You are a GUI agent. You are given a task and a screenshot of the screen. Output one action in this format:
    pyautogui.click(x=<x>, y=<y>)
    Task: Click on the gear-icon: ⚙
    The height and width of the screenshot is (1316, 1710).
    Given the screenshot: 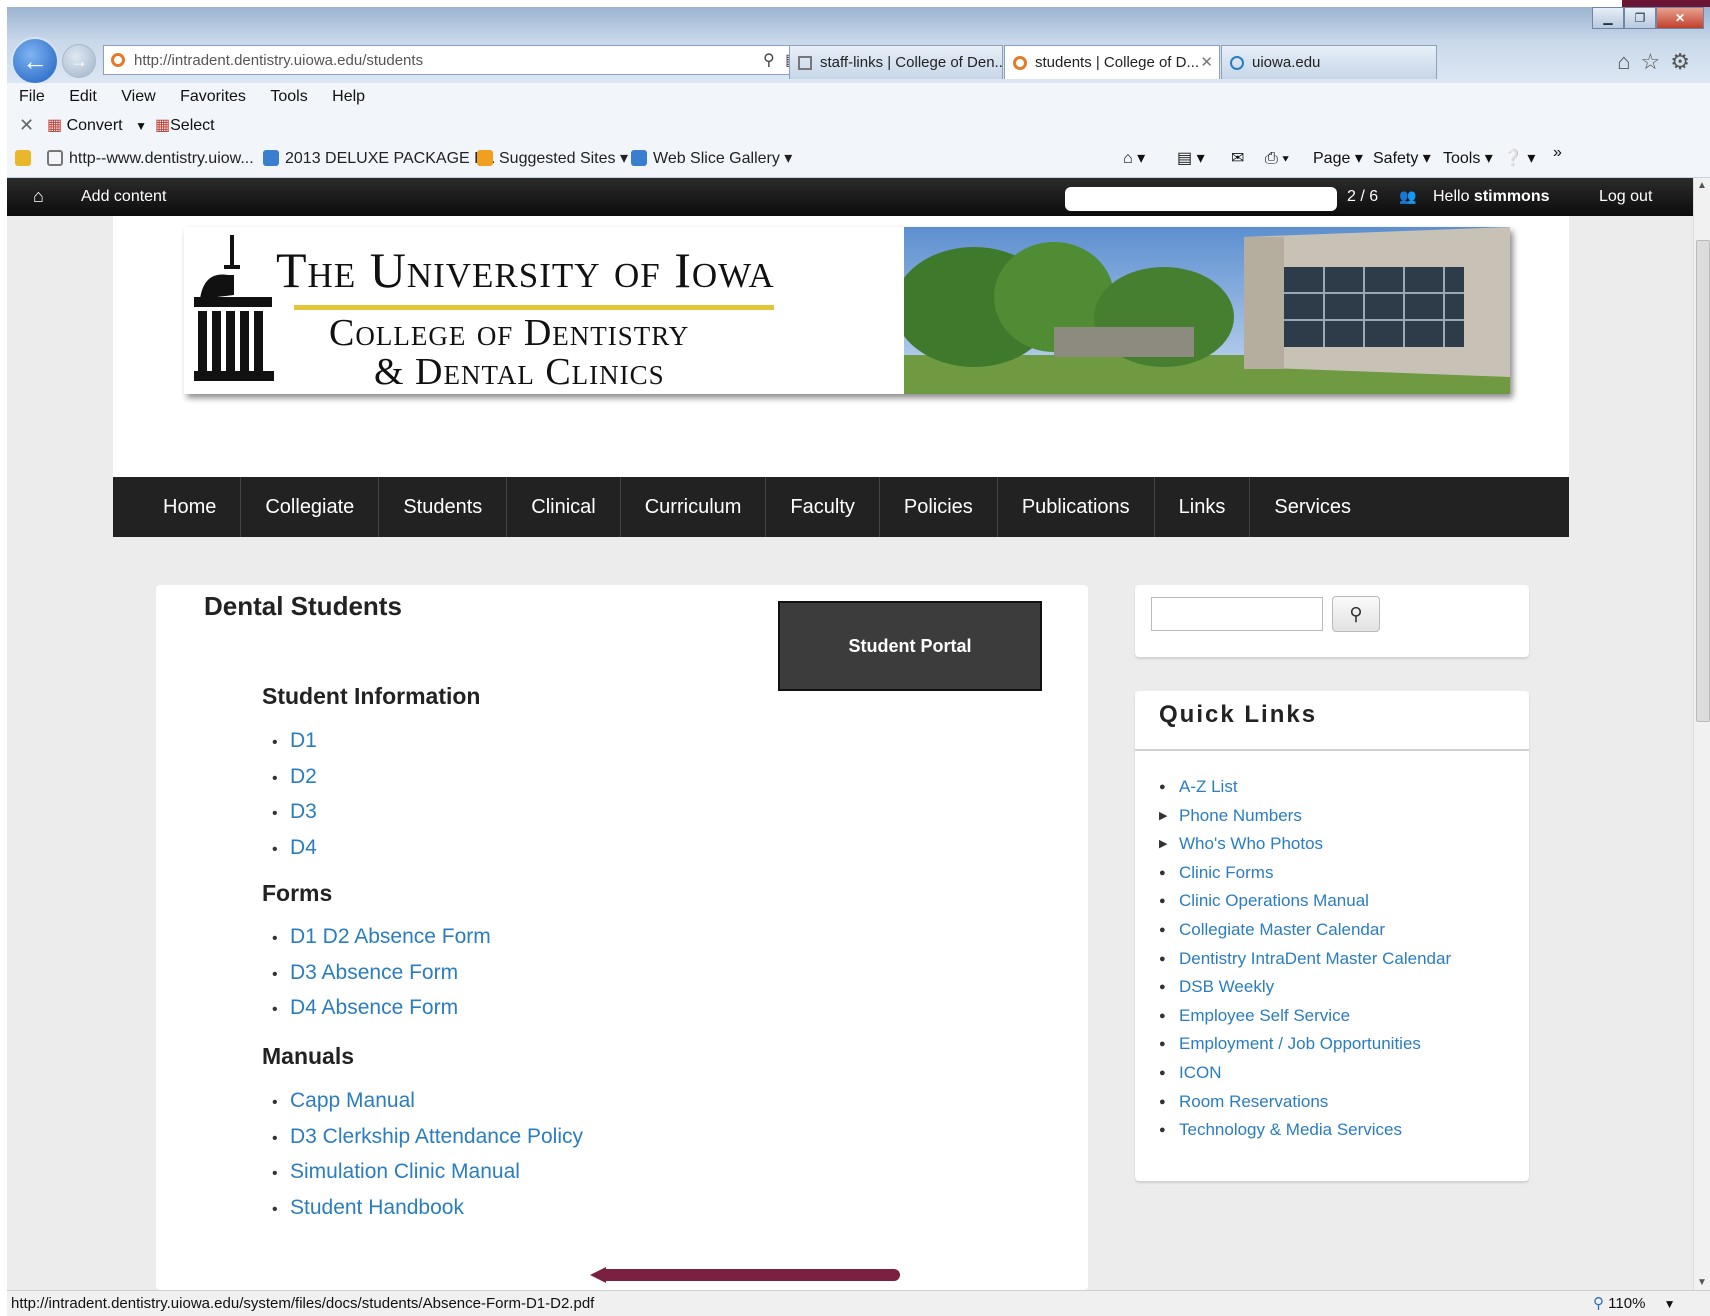 What is the action you would take?
    pyautogui.click(x=1685, y=61)
    